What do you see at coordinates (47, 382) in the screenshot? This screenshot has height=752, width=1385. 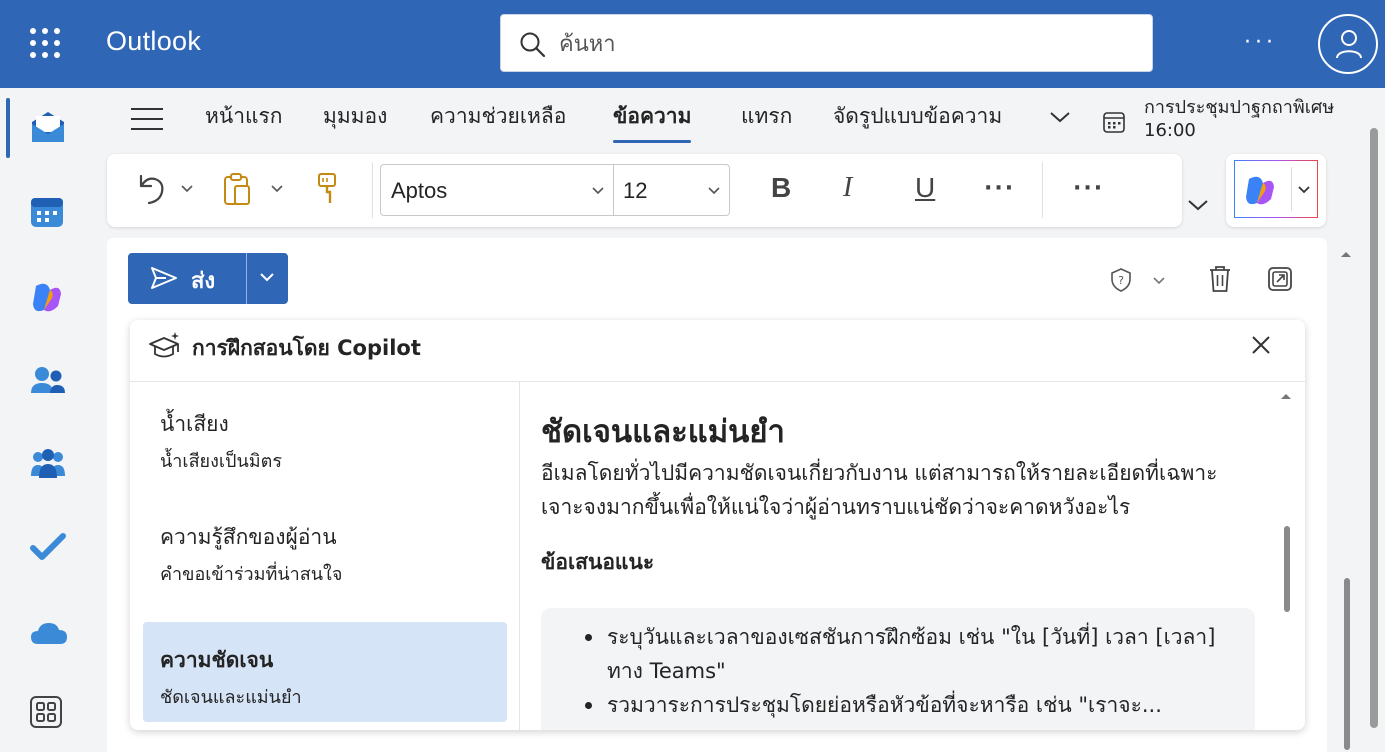 I see `people-icon` at bounding box center [47, 382].